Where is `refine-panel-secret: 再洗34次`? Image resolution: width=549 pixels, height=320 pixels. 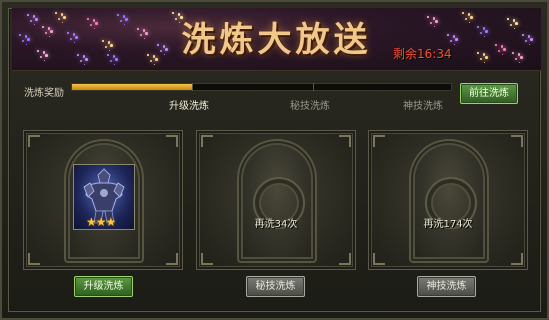
refine-panel-secret: 再洗34次 is located at coordinates (276, 200).